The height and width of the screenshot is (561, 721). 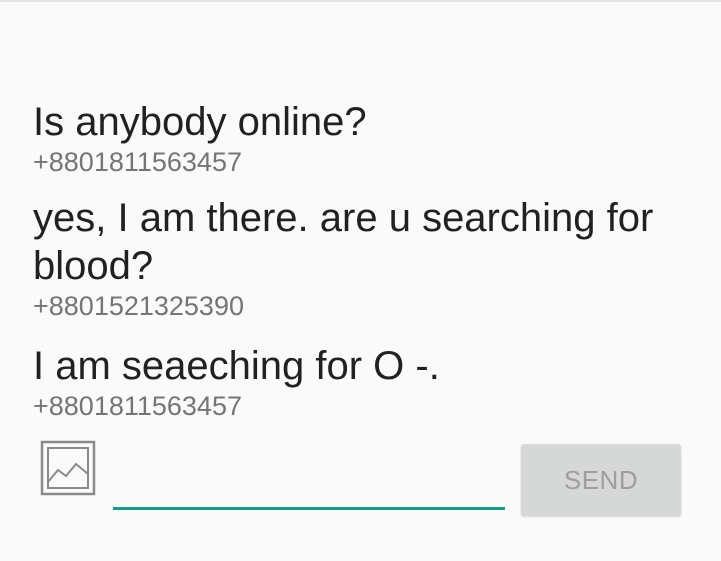 I want to click on message-text: Is anybody online?, so click(x=200, y=122).